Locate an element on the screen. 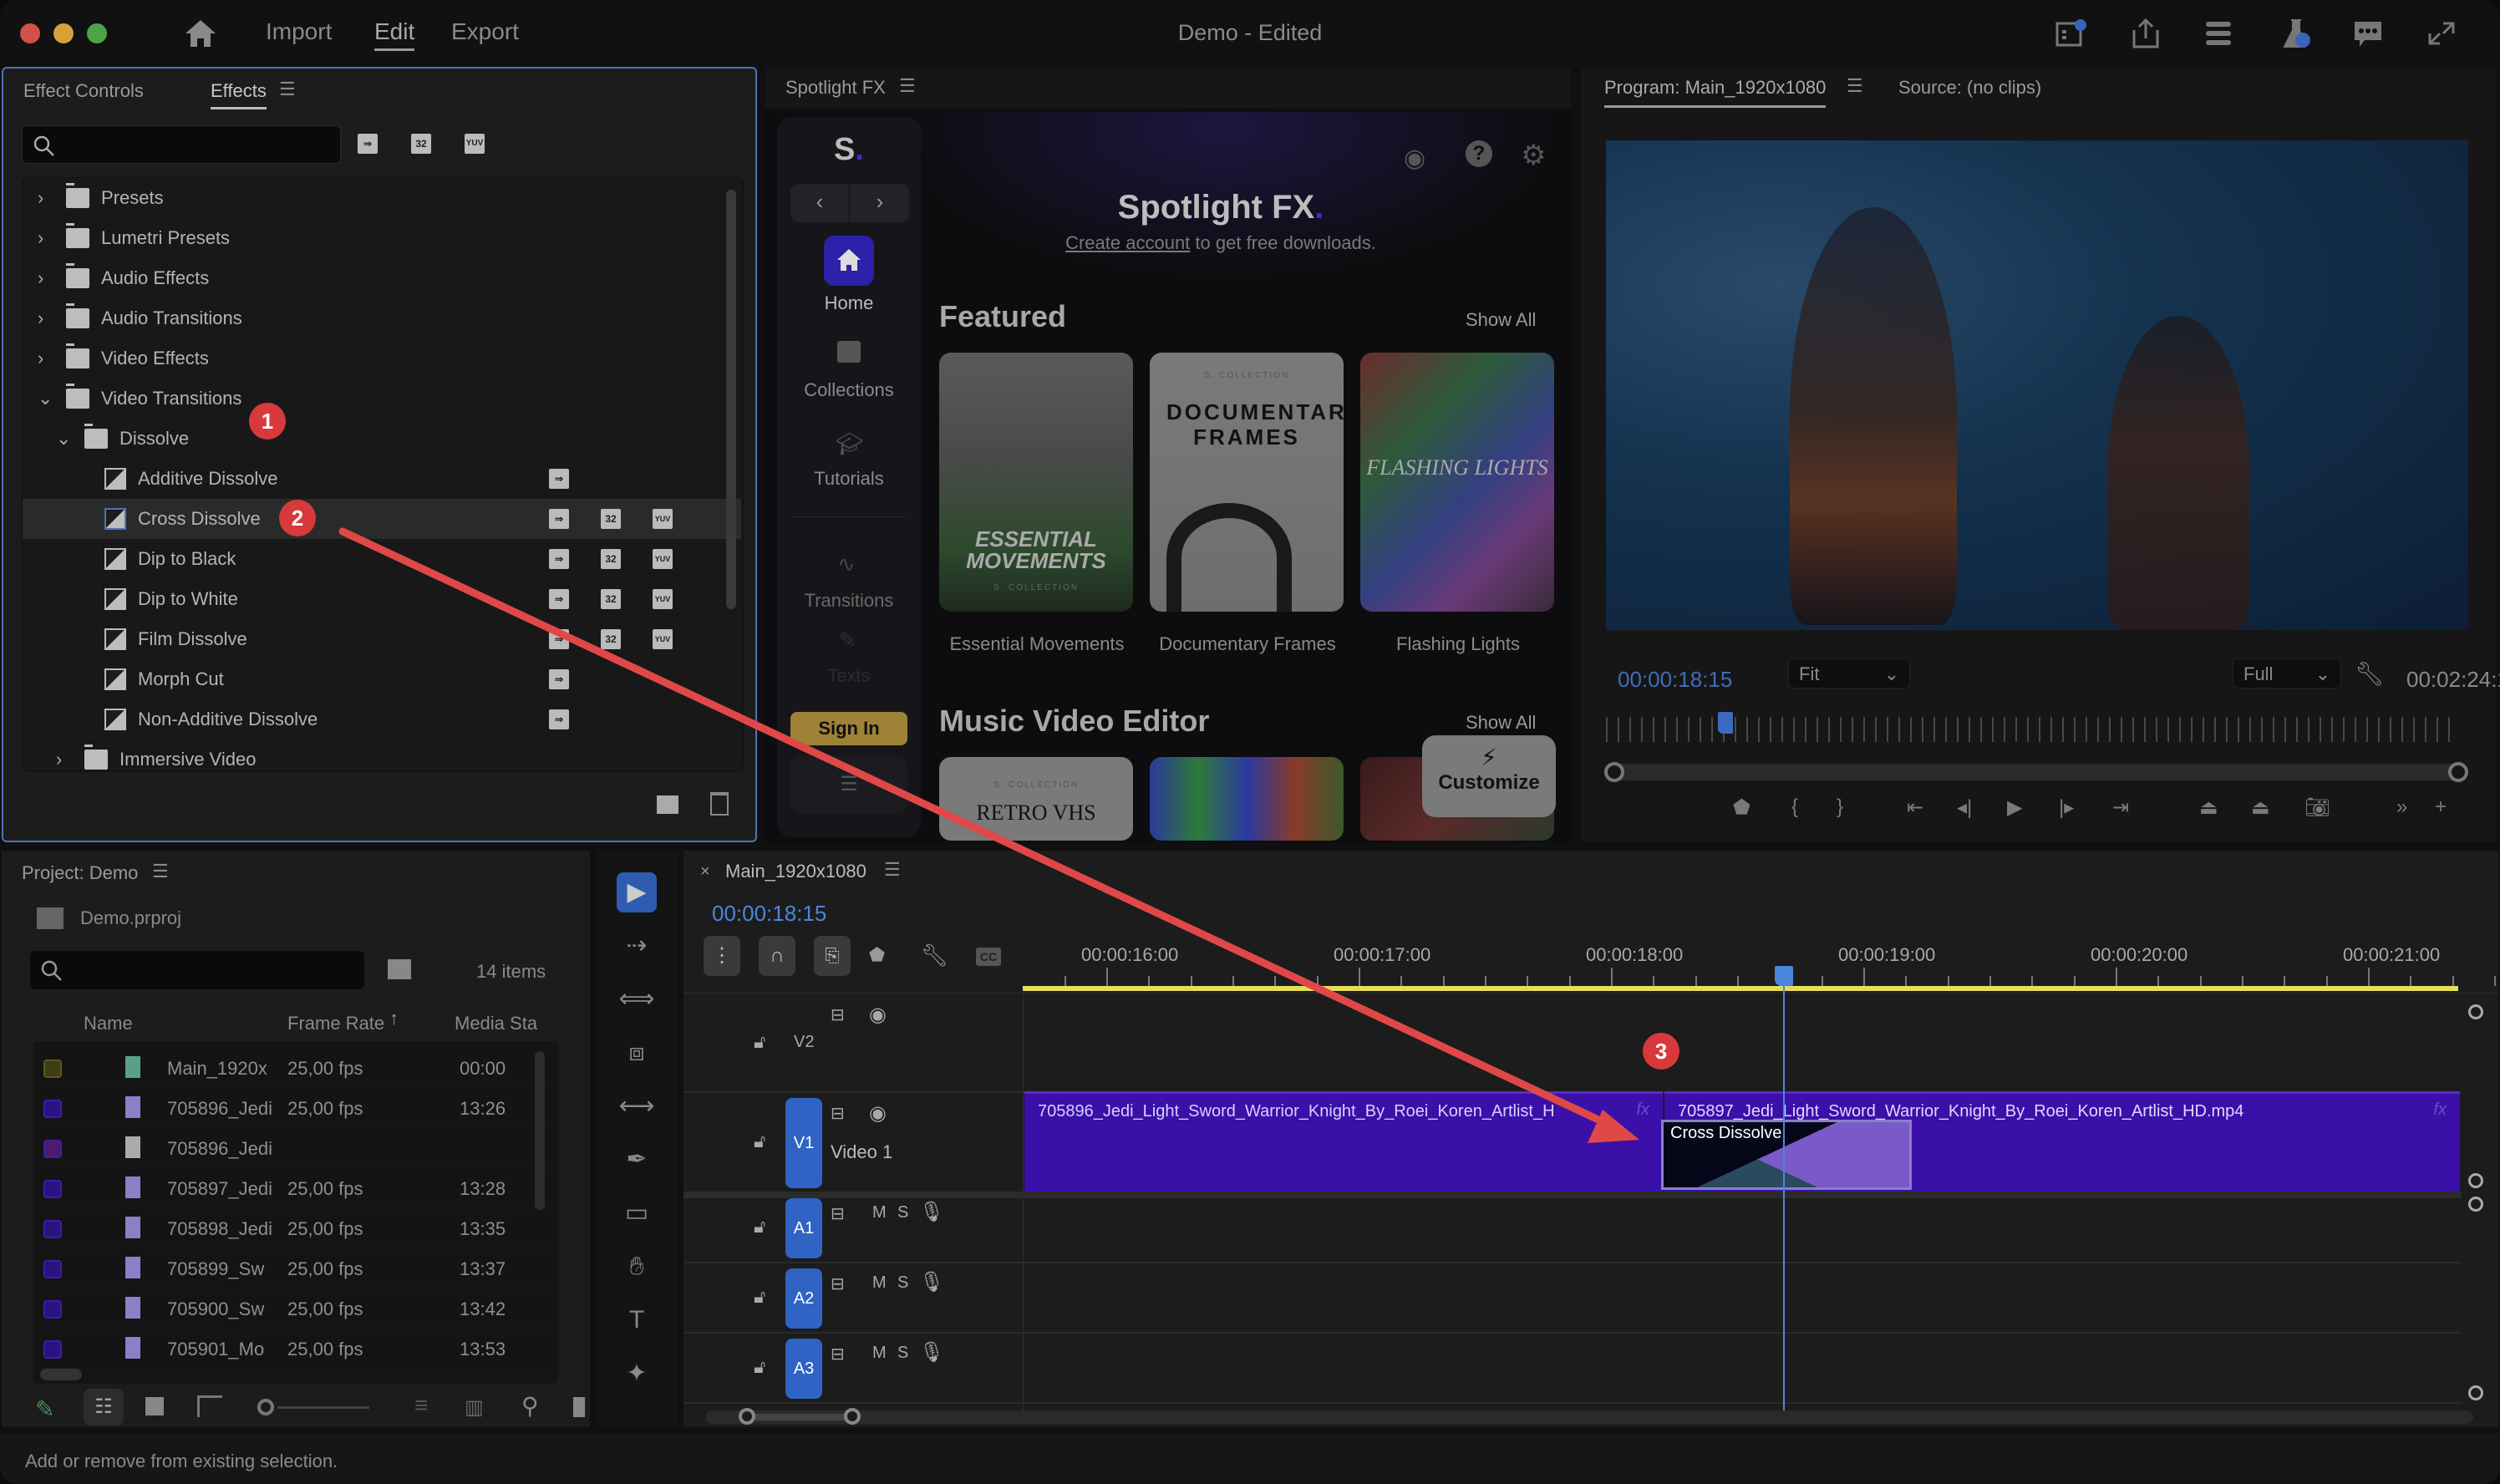 This screenshot has height=1484, width=2500. column-frame-rate: Frame Rate is located at coordinates (335, 1023).